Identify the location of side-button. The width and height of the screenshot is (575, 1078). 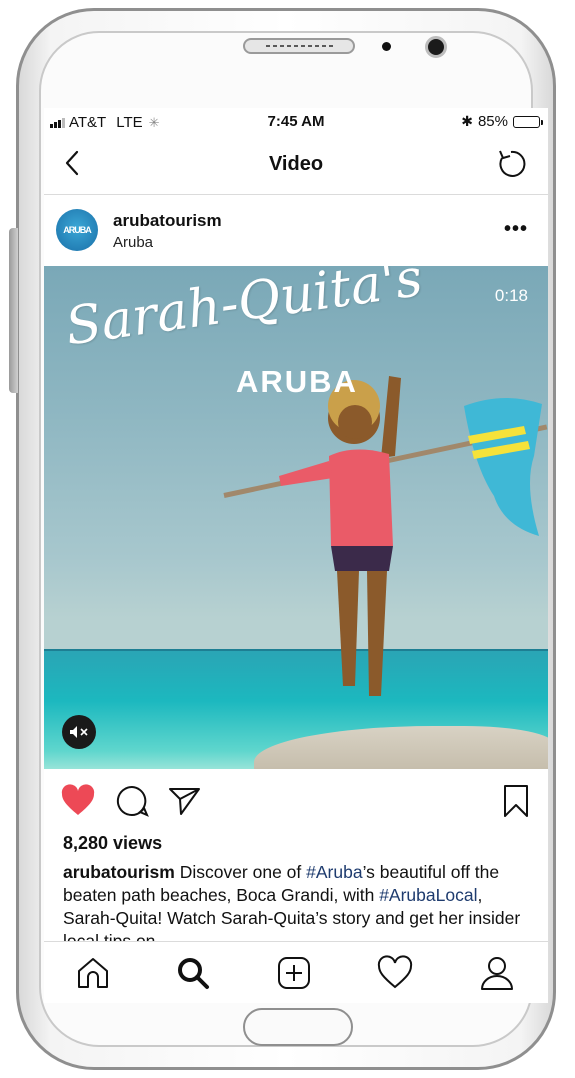
(13, 310).